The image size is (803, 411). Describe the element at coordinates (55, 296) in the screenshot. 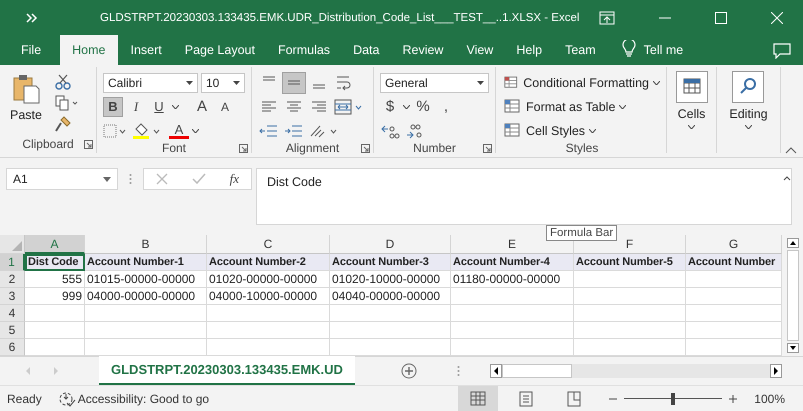

I see `table-cell: 999` at that location.